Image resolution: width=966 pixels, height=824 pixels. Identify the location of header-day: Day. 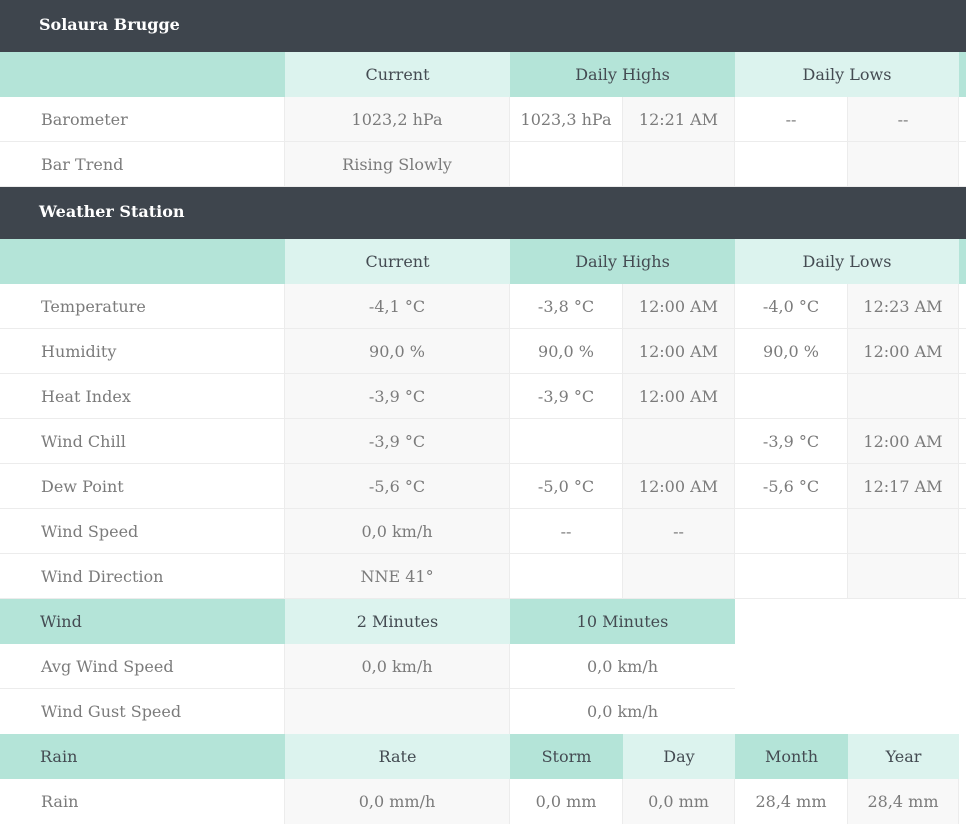
(679, 756).